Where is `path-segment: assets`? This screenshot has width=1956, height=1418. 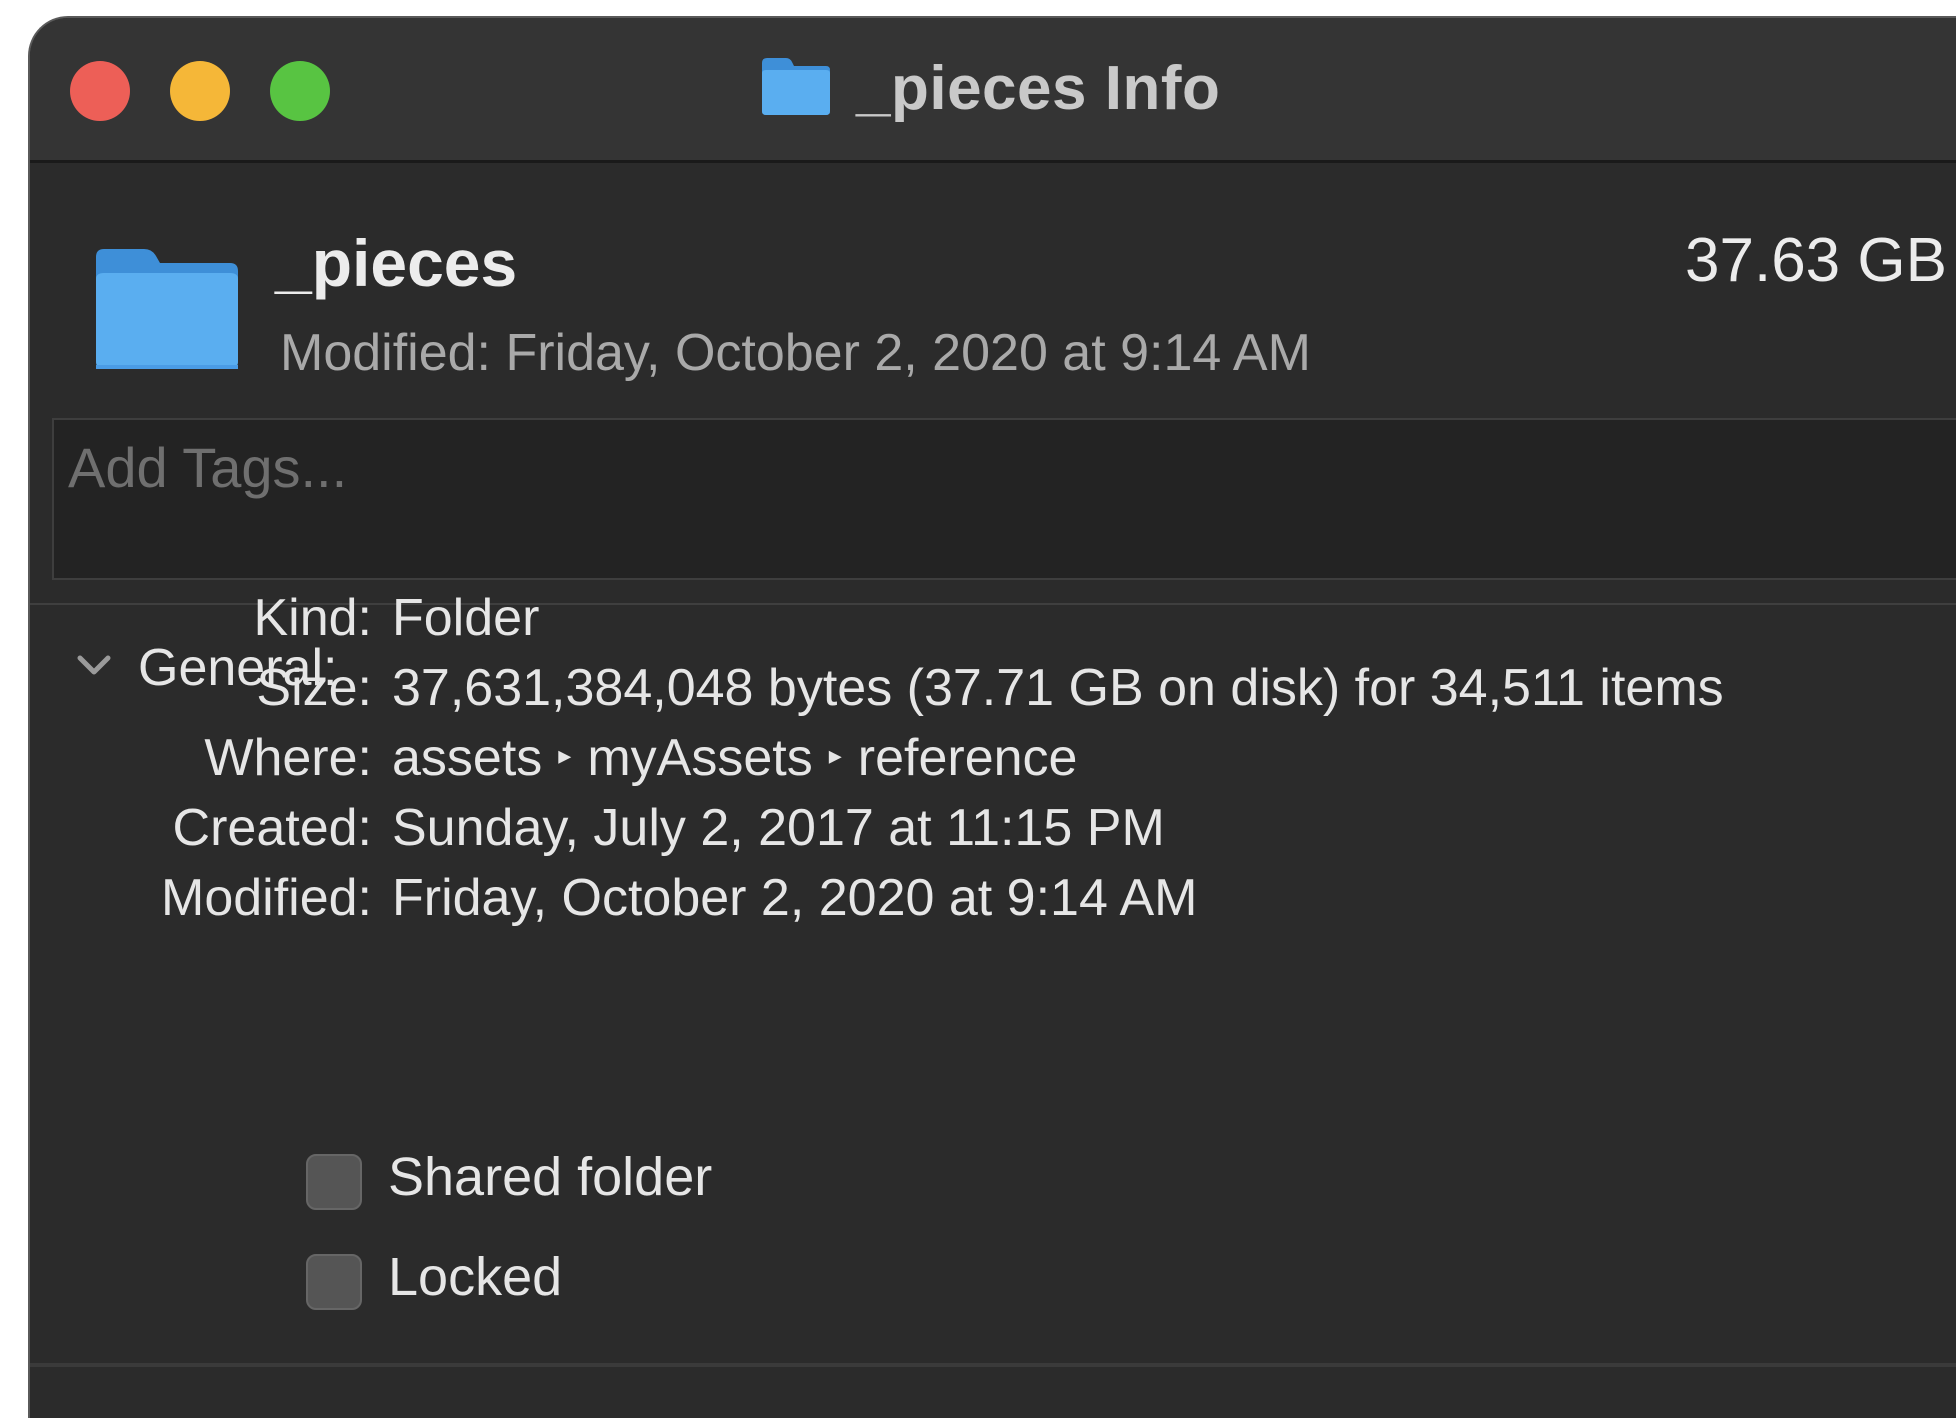
path-segment: assets is located at coordinates (467, 758).